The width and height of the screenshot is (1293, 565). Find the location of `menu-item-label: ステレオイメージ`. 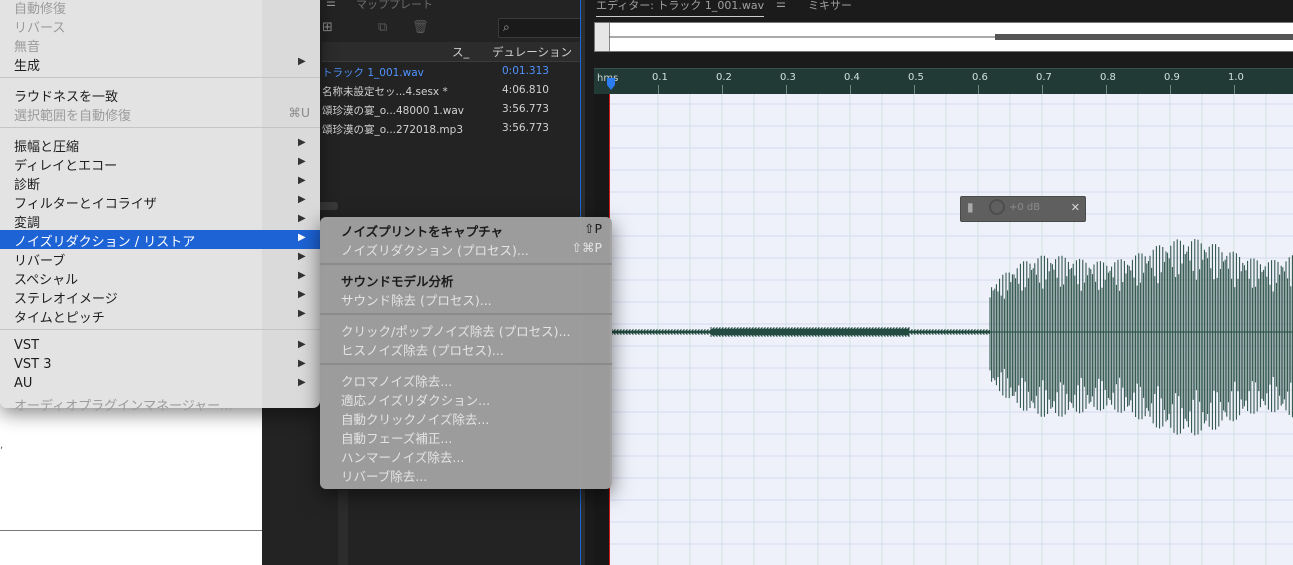

menu-item-label: ステレオイメージ is located at coordinates (66, 299).